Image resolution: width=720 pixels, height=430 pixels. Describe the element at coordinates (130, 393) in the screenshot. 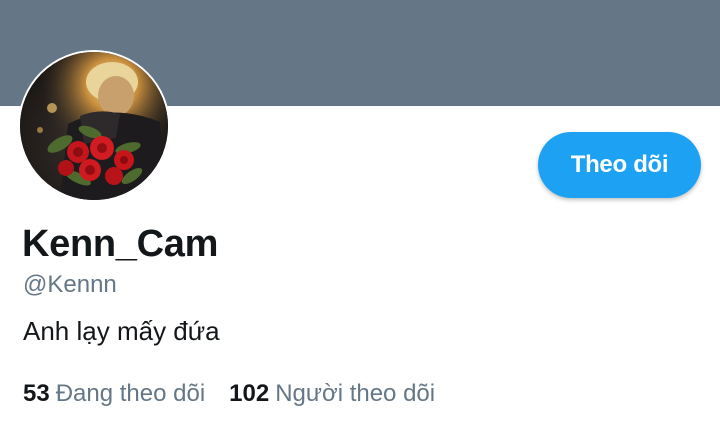

I see `following-label: Đang theo dõi` at that location.